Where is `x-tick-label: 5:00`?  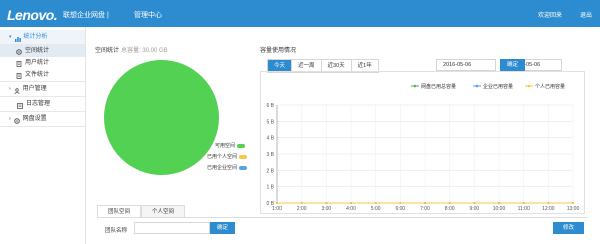
x-tick-label: 5:00 is located at coordinates (376, 209).